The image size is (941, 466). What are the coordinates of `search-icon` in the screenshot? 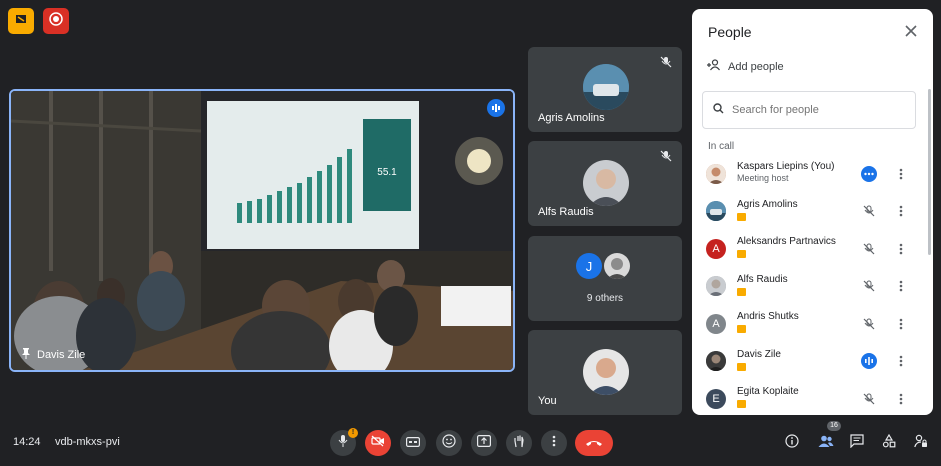 It's located at (718, 110).